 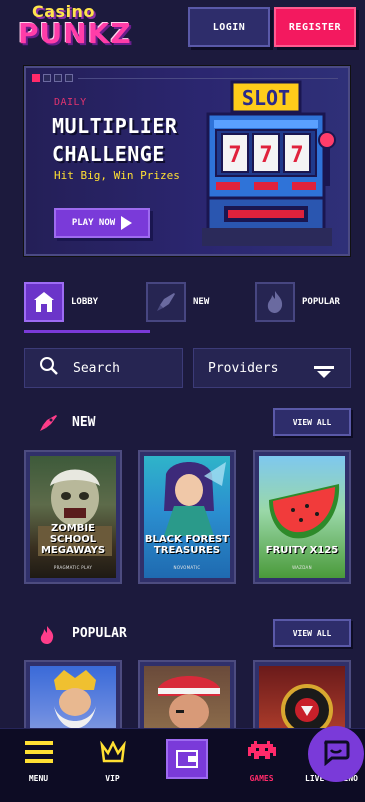 What do you see at coordinates (117, 175) in the screenshot?
I see `banner-subtitle: Hit Big, Win Prizes` at bounding box center [117, 175].